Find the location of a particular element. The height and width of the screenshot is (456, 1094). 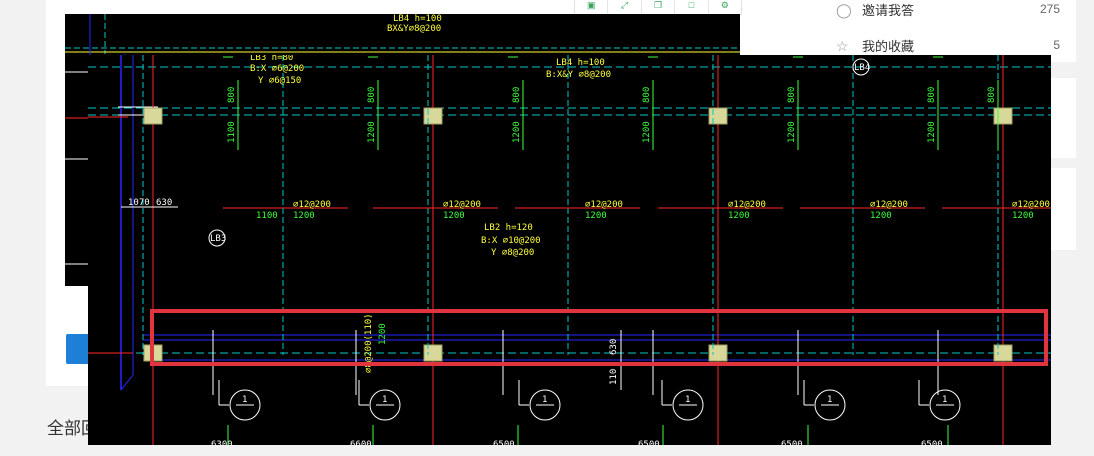

save-icon: ▣ is located at coordinates (592, 7).